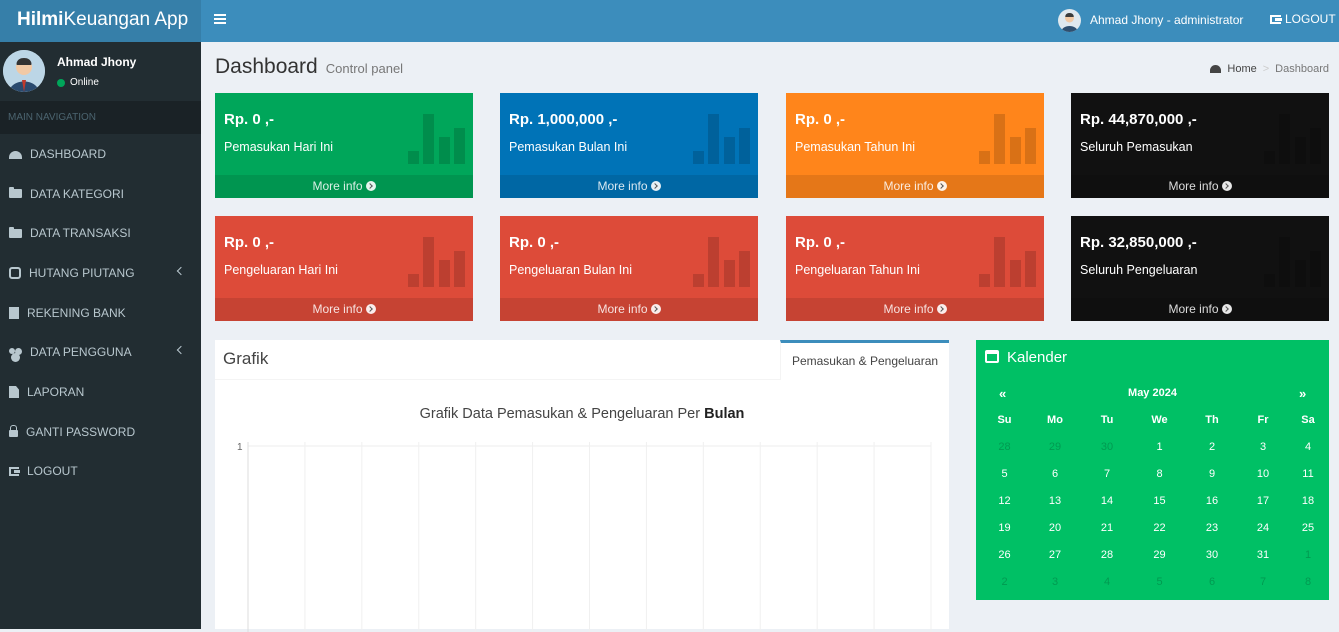 The image size is (1339, 632). What do you see at coordinates (770, 21) in the screenshot?
I see `navbar: Ahmad Jhony - administrator LOGOUT` at bounding box center [770, 21].